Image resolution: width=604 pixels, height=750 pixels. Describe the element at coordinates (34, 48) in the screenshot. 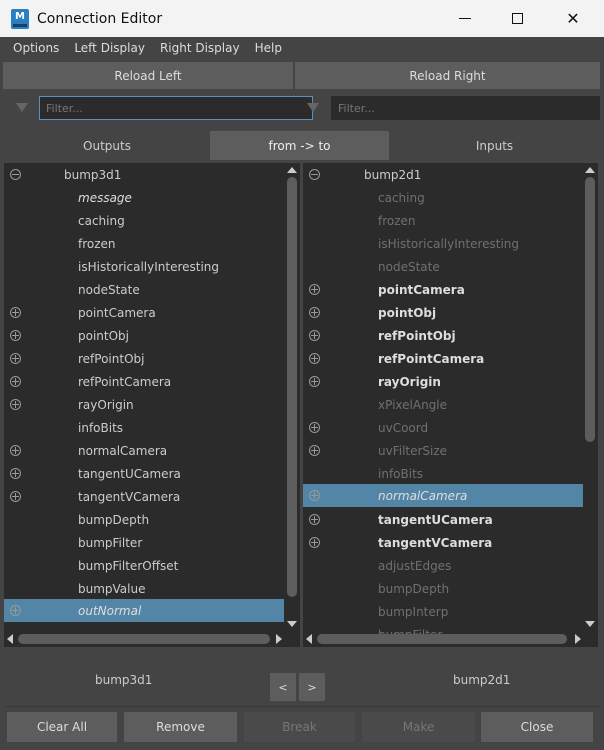

I see `menu-options: Options` at that location.